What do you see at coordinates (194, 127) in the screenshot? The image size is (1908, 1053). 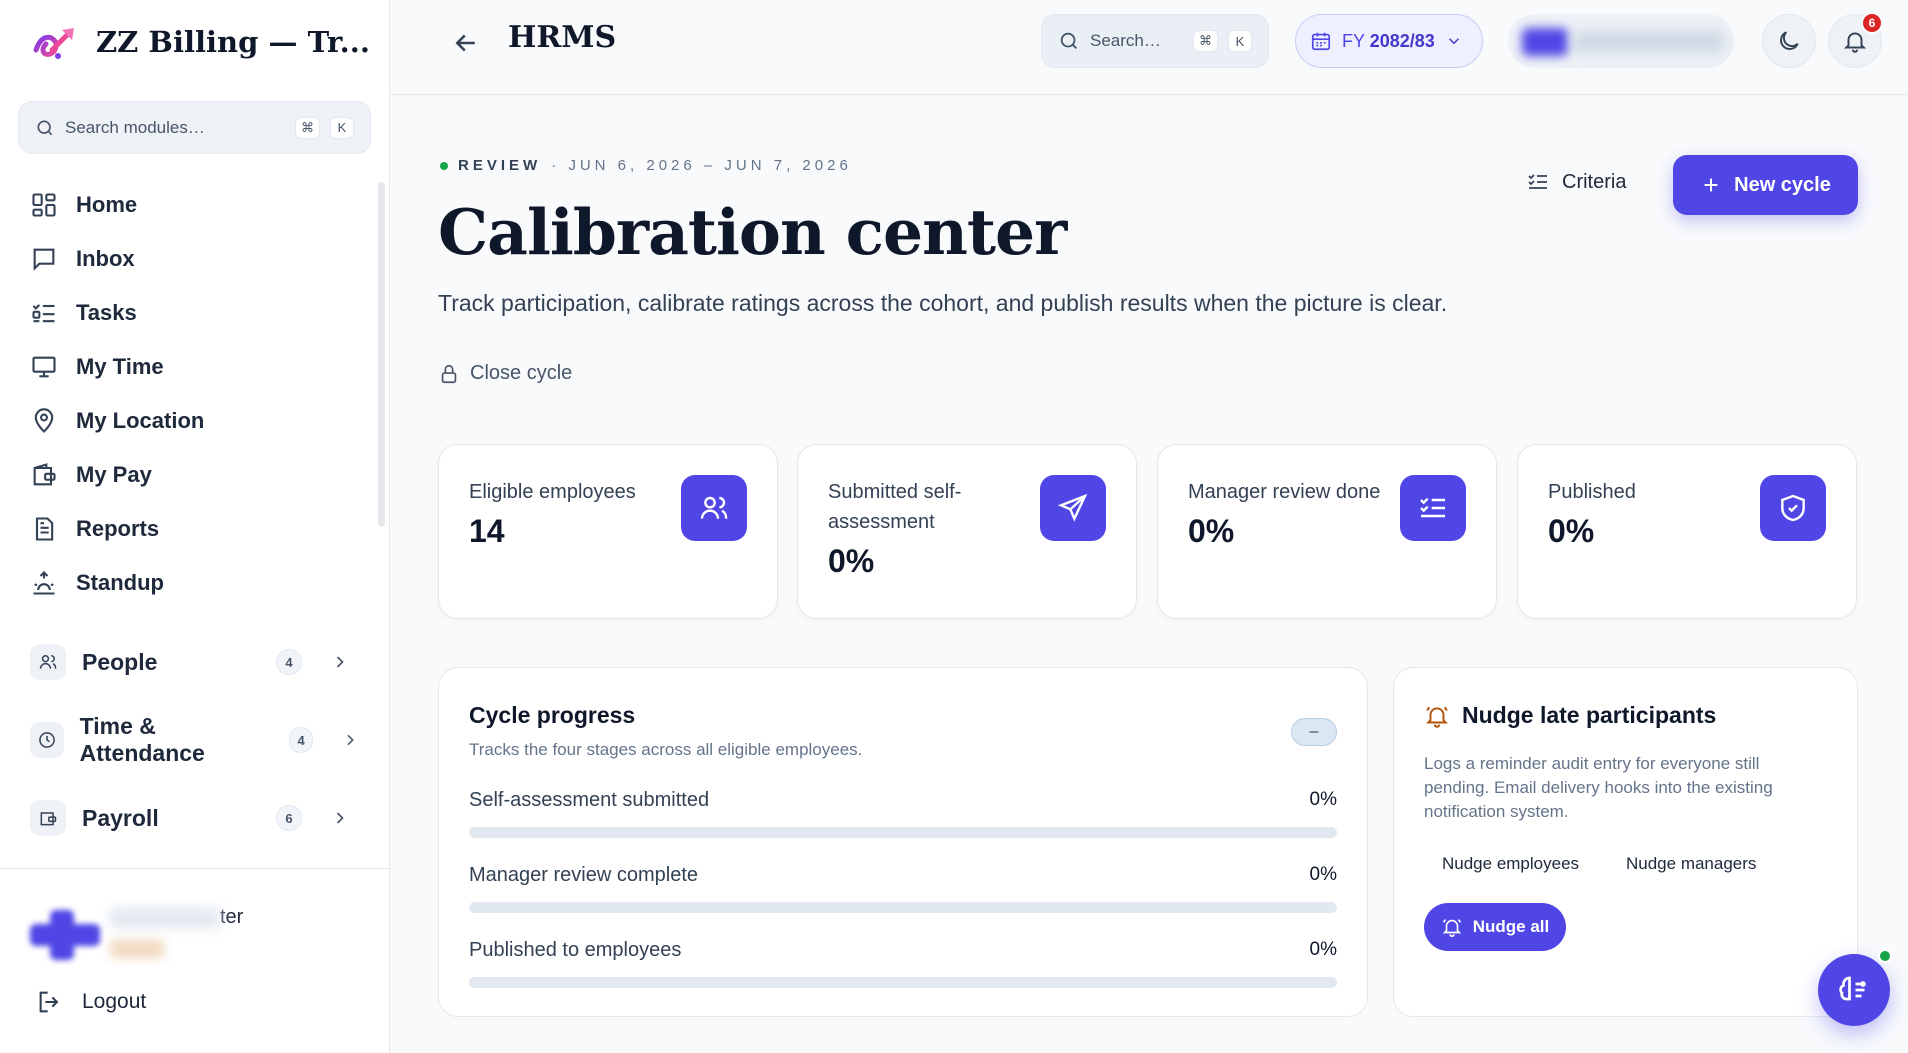 I see `module-search-input: Search modules… ⌘ K` at bounding box center [194, 127].